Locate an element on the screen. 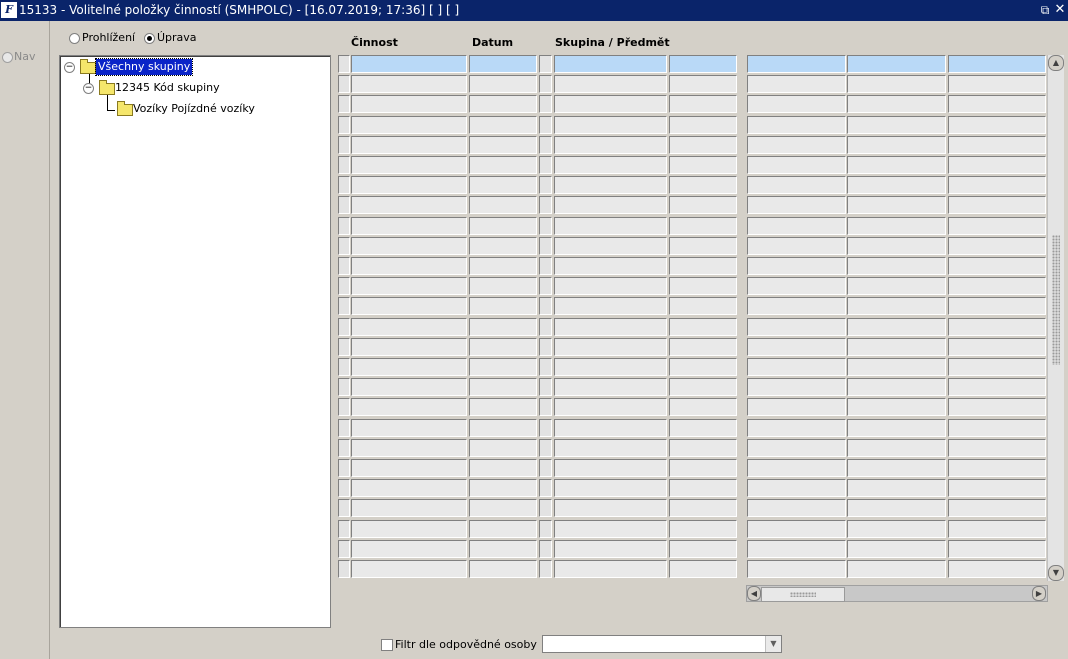 This screenshot has width=1068, height=659. tree-node-label: 12345 Kód skupiny is located at coordinates (167, 88).